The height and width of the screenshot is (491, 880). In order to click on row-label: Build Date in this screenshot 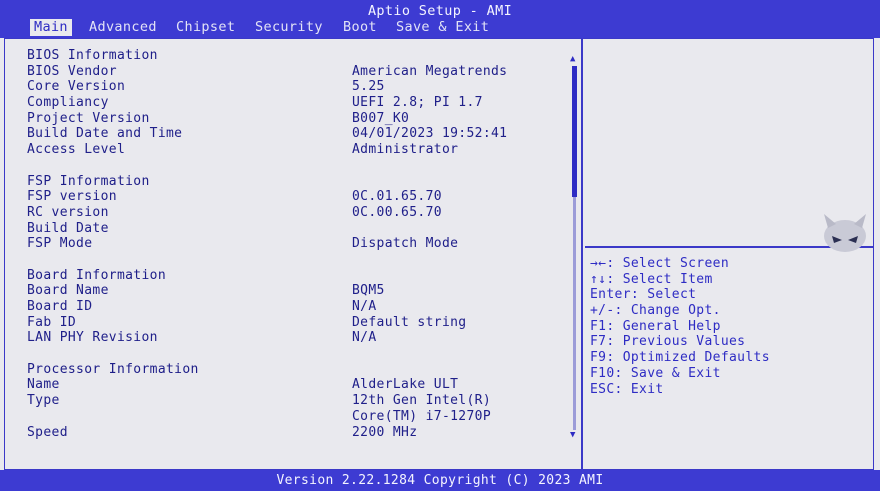, I will do `click(68, 228)`.